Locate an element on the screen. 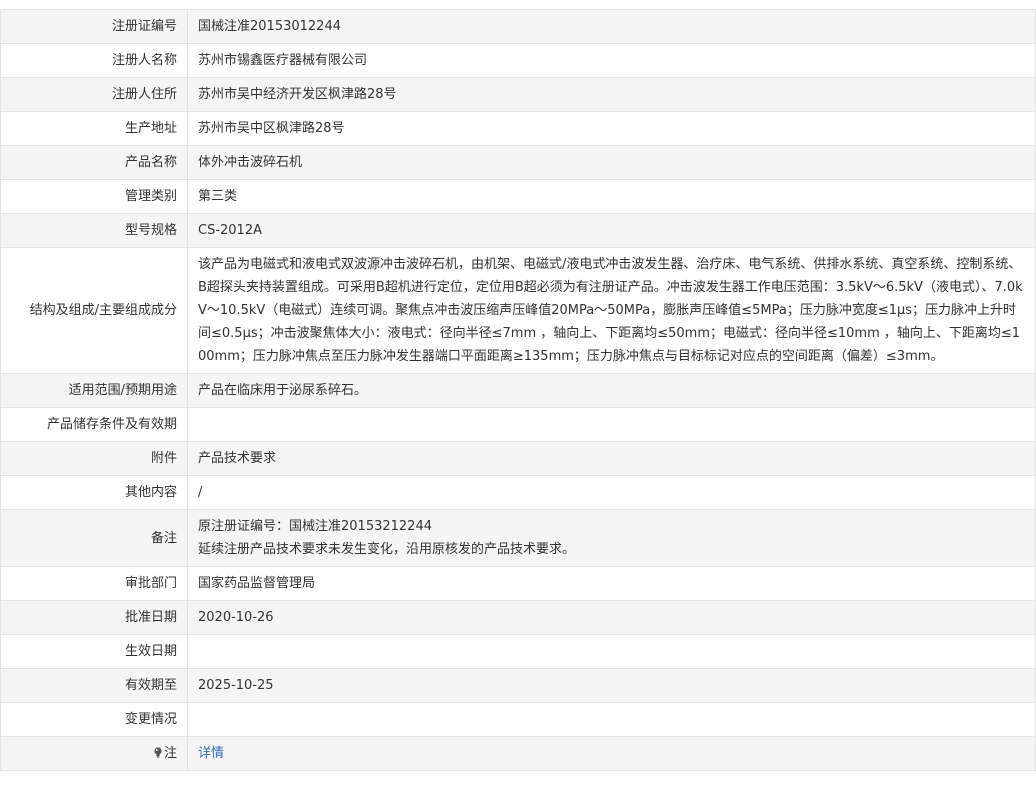  row-product-name: 产品名称 体外冲击波碎石机 is located at coordinates (518, 162).